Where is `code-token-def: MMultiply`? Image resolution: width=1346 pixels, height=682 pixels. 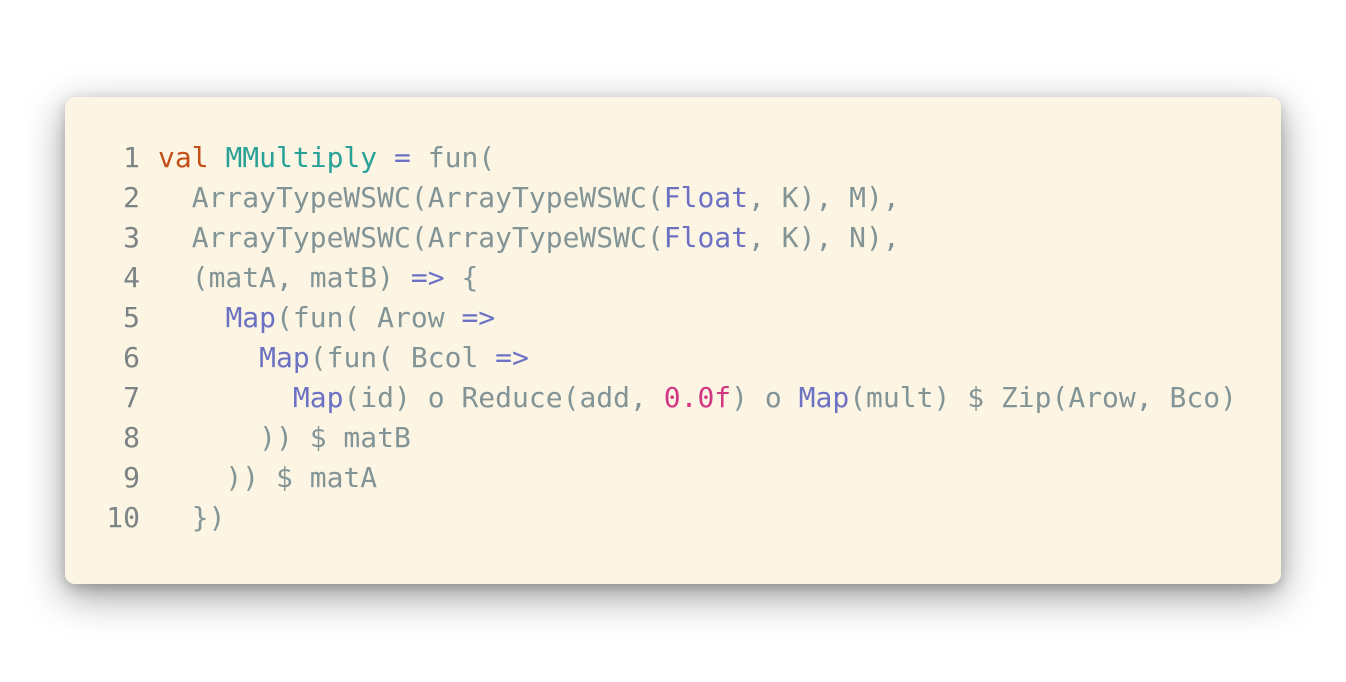
code-token-def: MMultiply is located at coordinates (301, 157).